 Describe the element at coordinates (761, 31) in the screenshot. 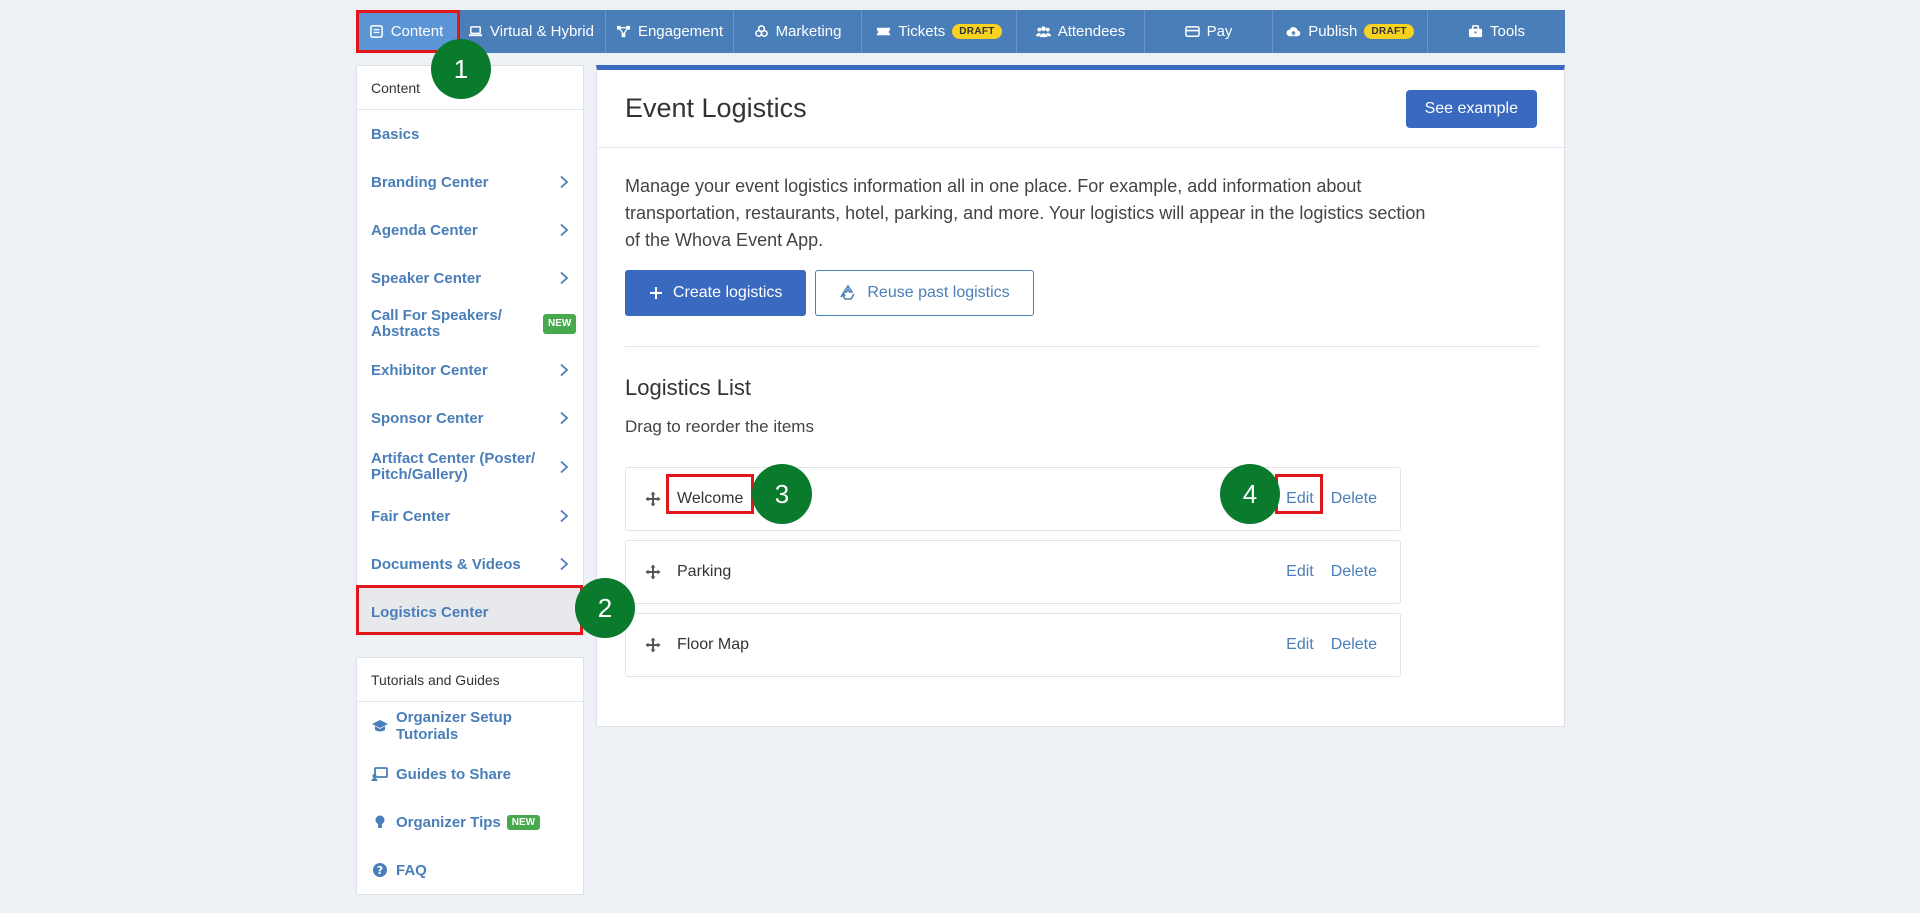

I see `users-group-icon` at that location.